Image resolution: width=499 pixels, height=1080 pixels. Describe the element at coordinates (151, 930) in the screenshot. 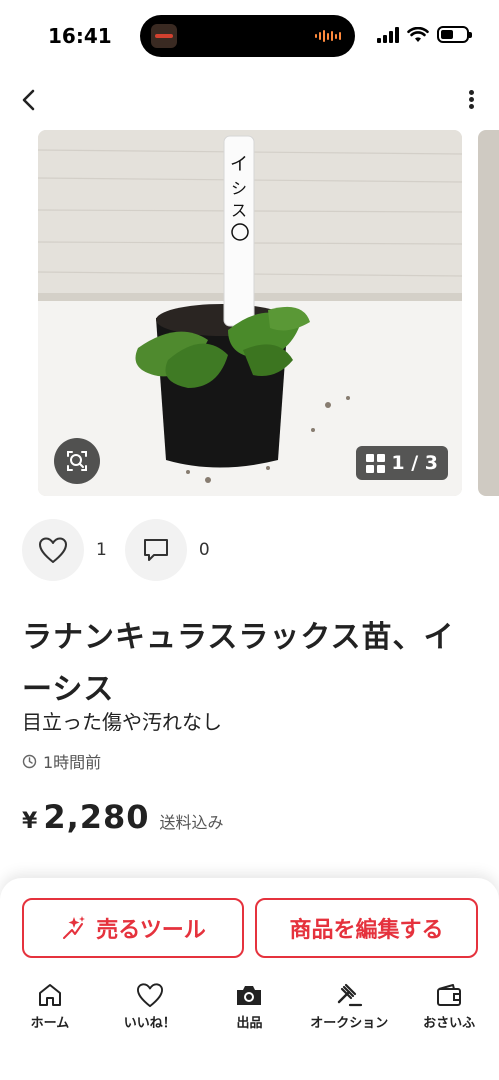

I see `sell-tools-label: 売るツール` at that location.